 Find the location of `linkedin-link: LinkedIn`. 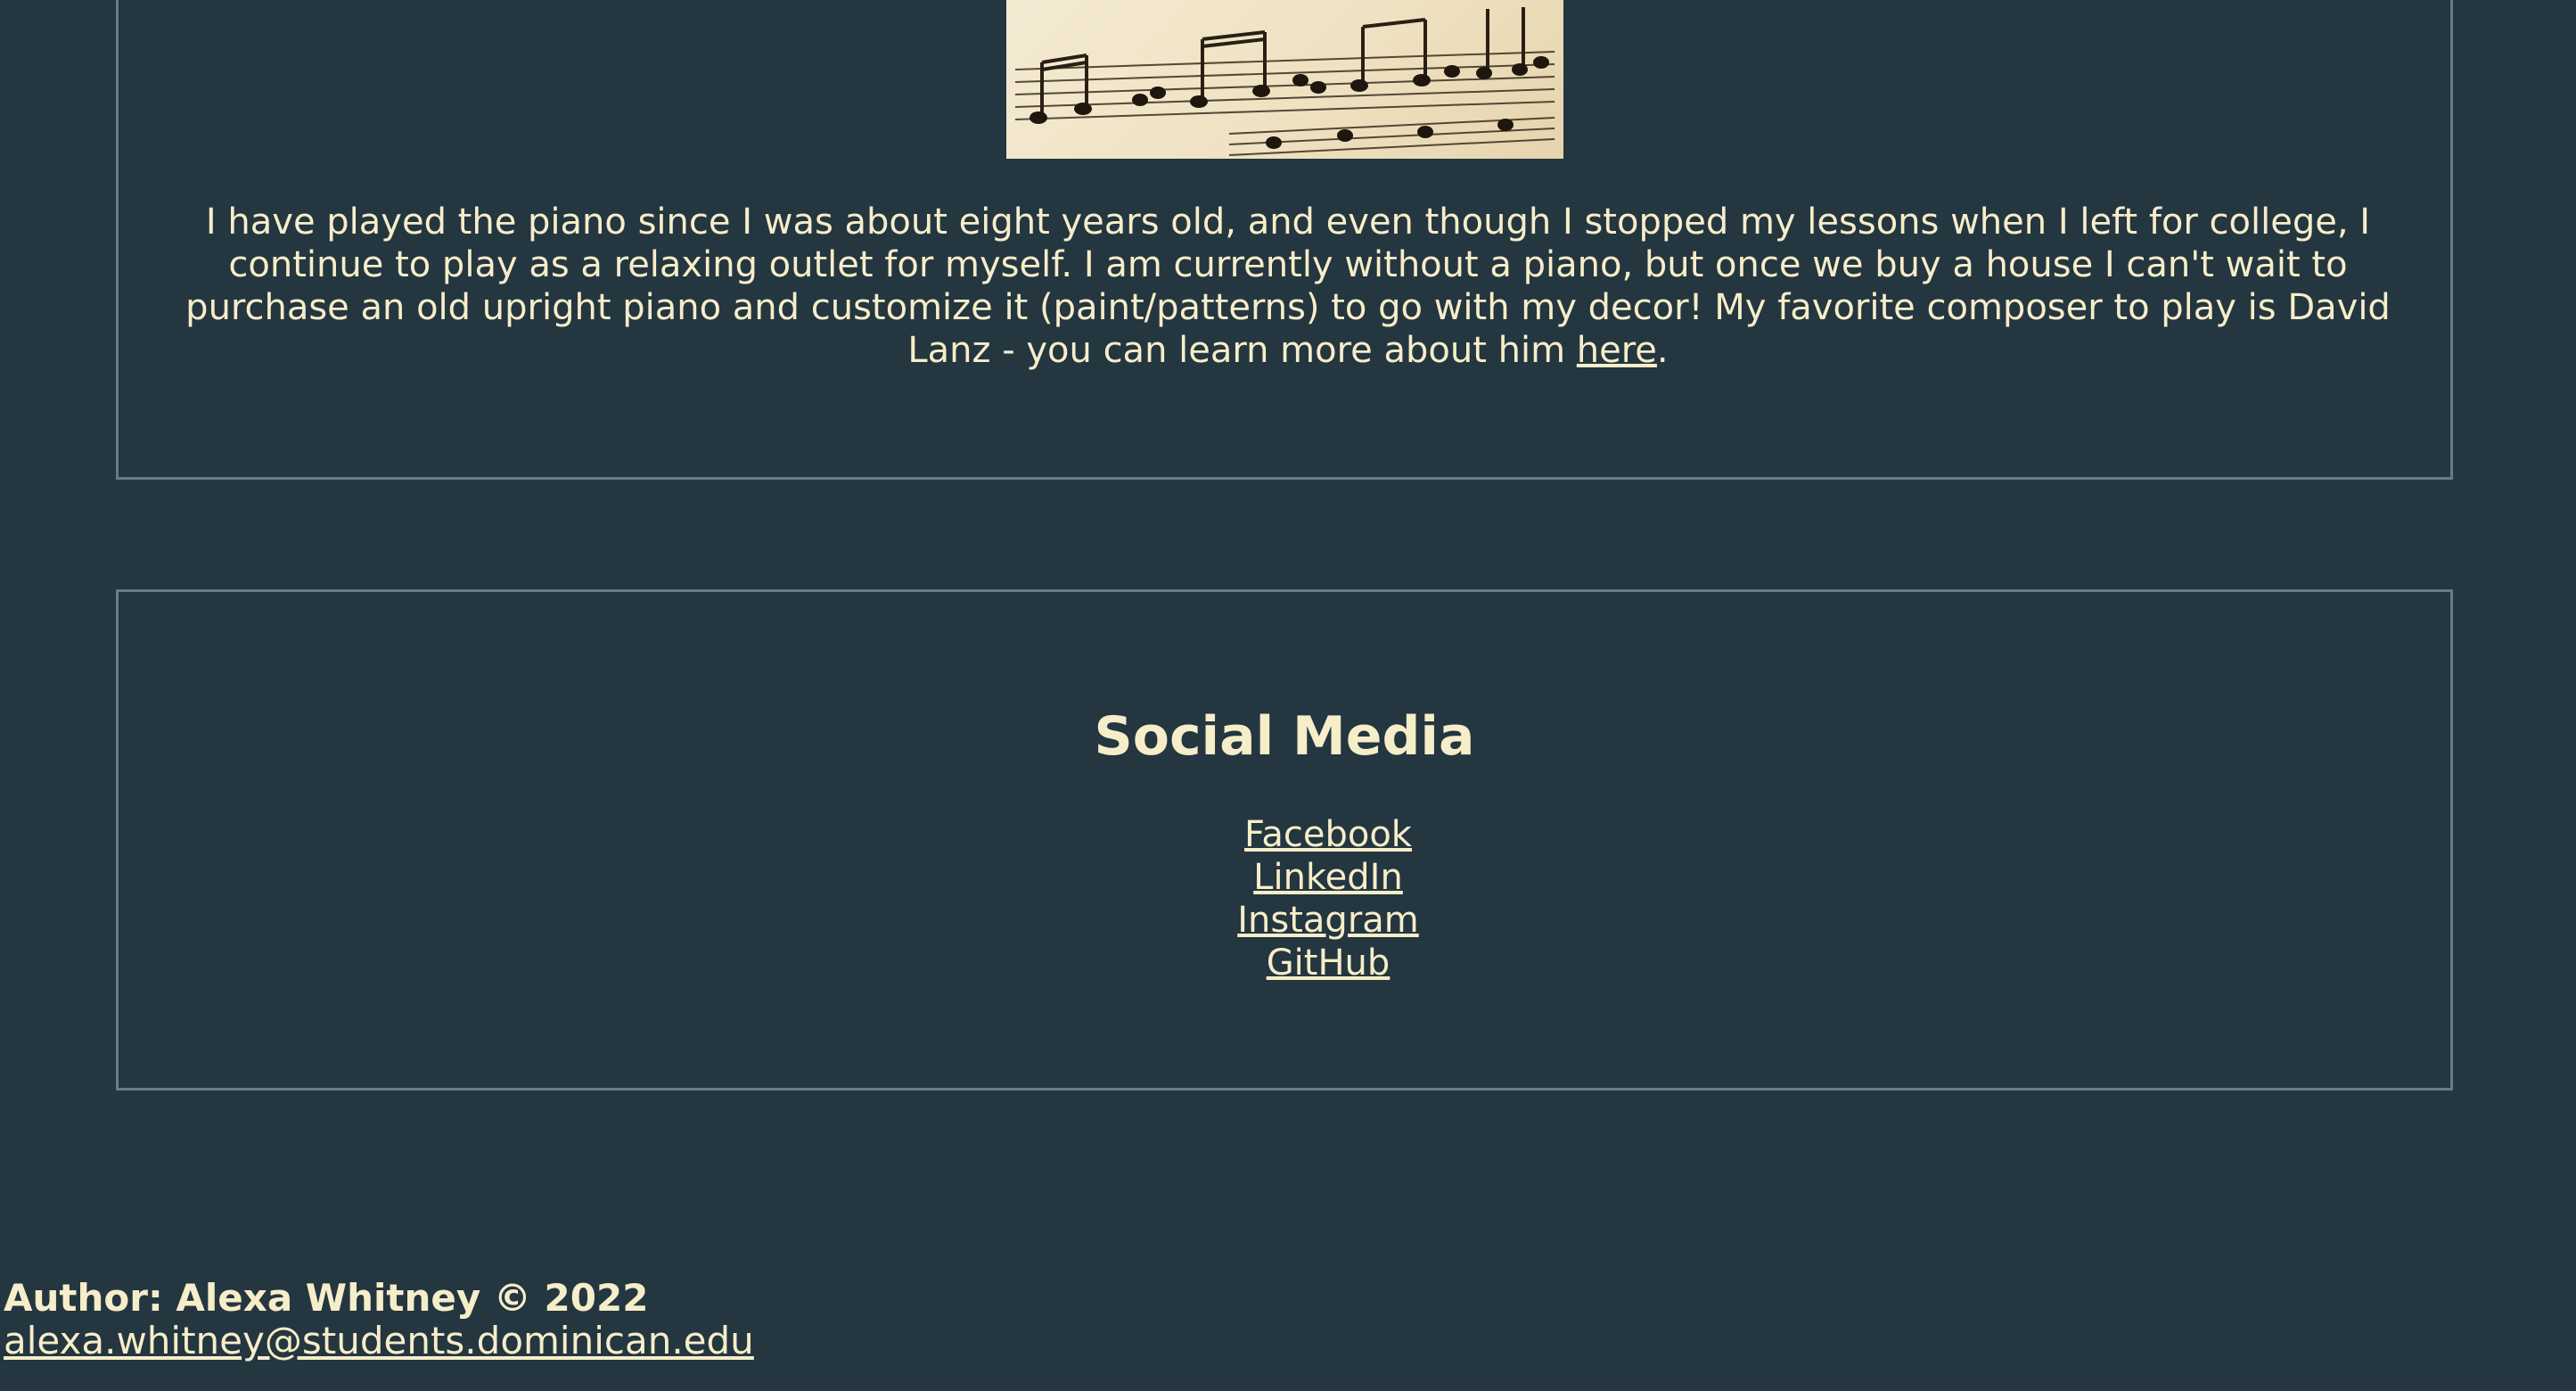

linkedin-link: LinkedIn is located at coordinates (1328, 877).